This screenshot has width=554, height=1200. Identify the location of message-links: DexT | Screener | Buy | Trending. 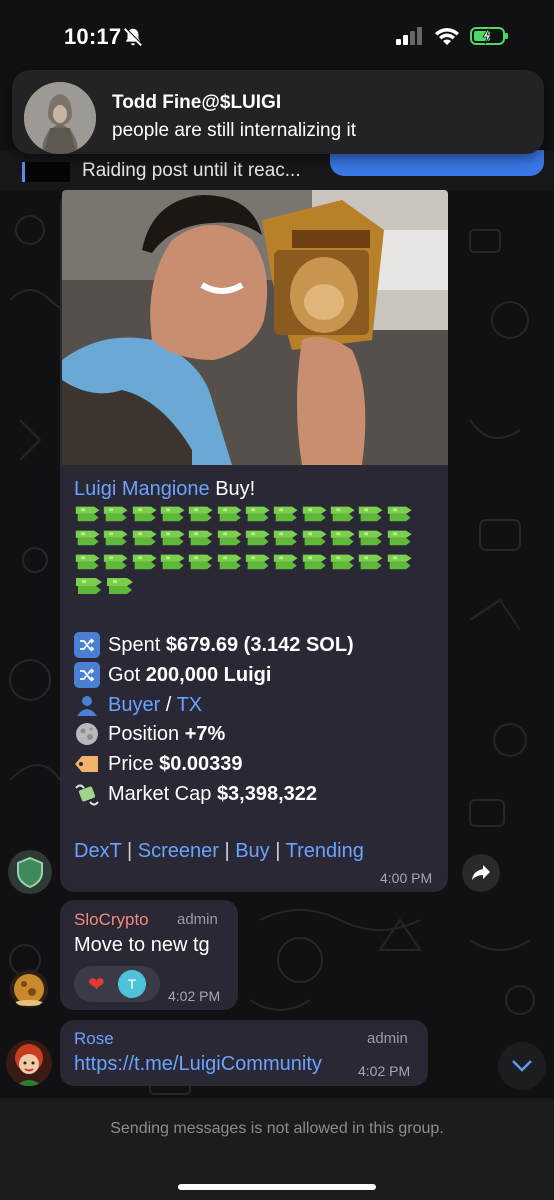
(219, 851).